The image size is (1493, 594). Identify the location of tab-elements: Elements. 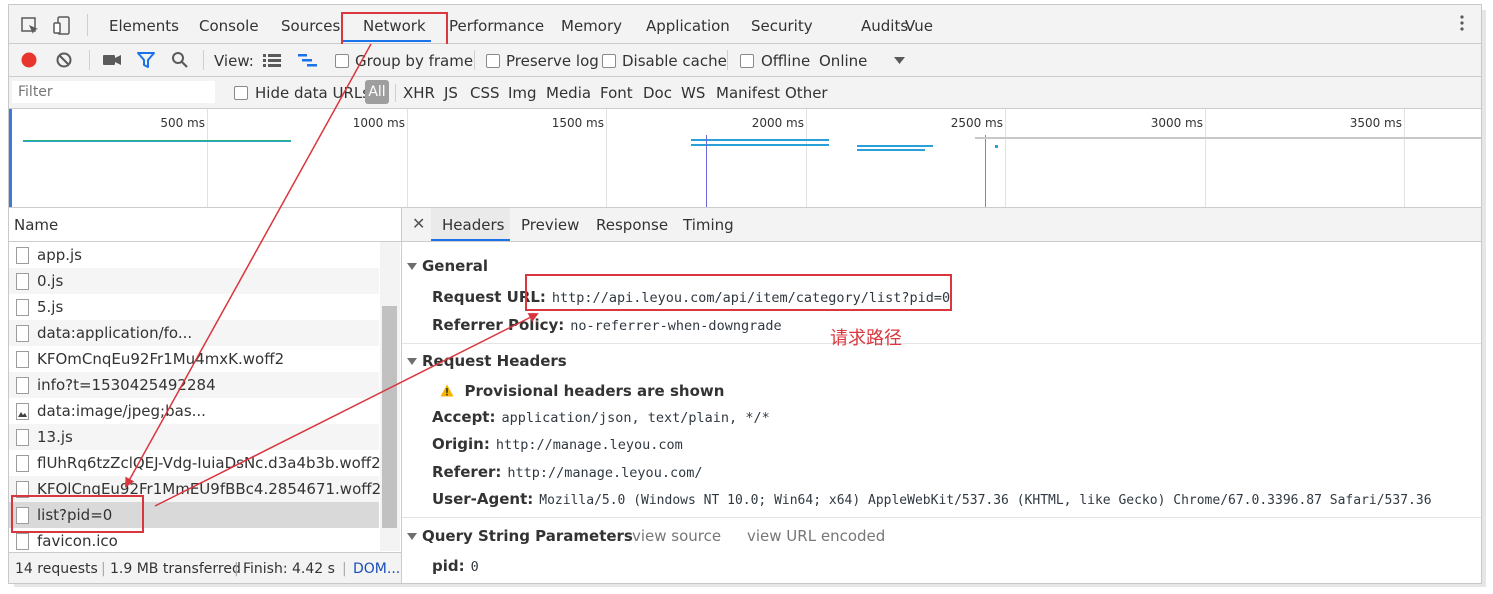
(144, 26).